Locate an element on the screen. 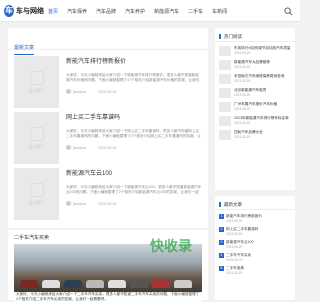 The image size is (320, 302). latest-title: 二手车汽车买卖 is located at coordinates (238, 255).